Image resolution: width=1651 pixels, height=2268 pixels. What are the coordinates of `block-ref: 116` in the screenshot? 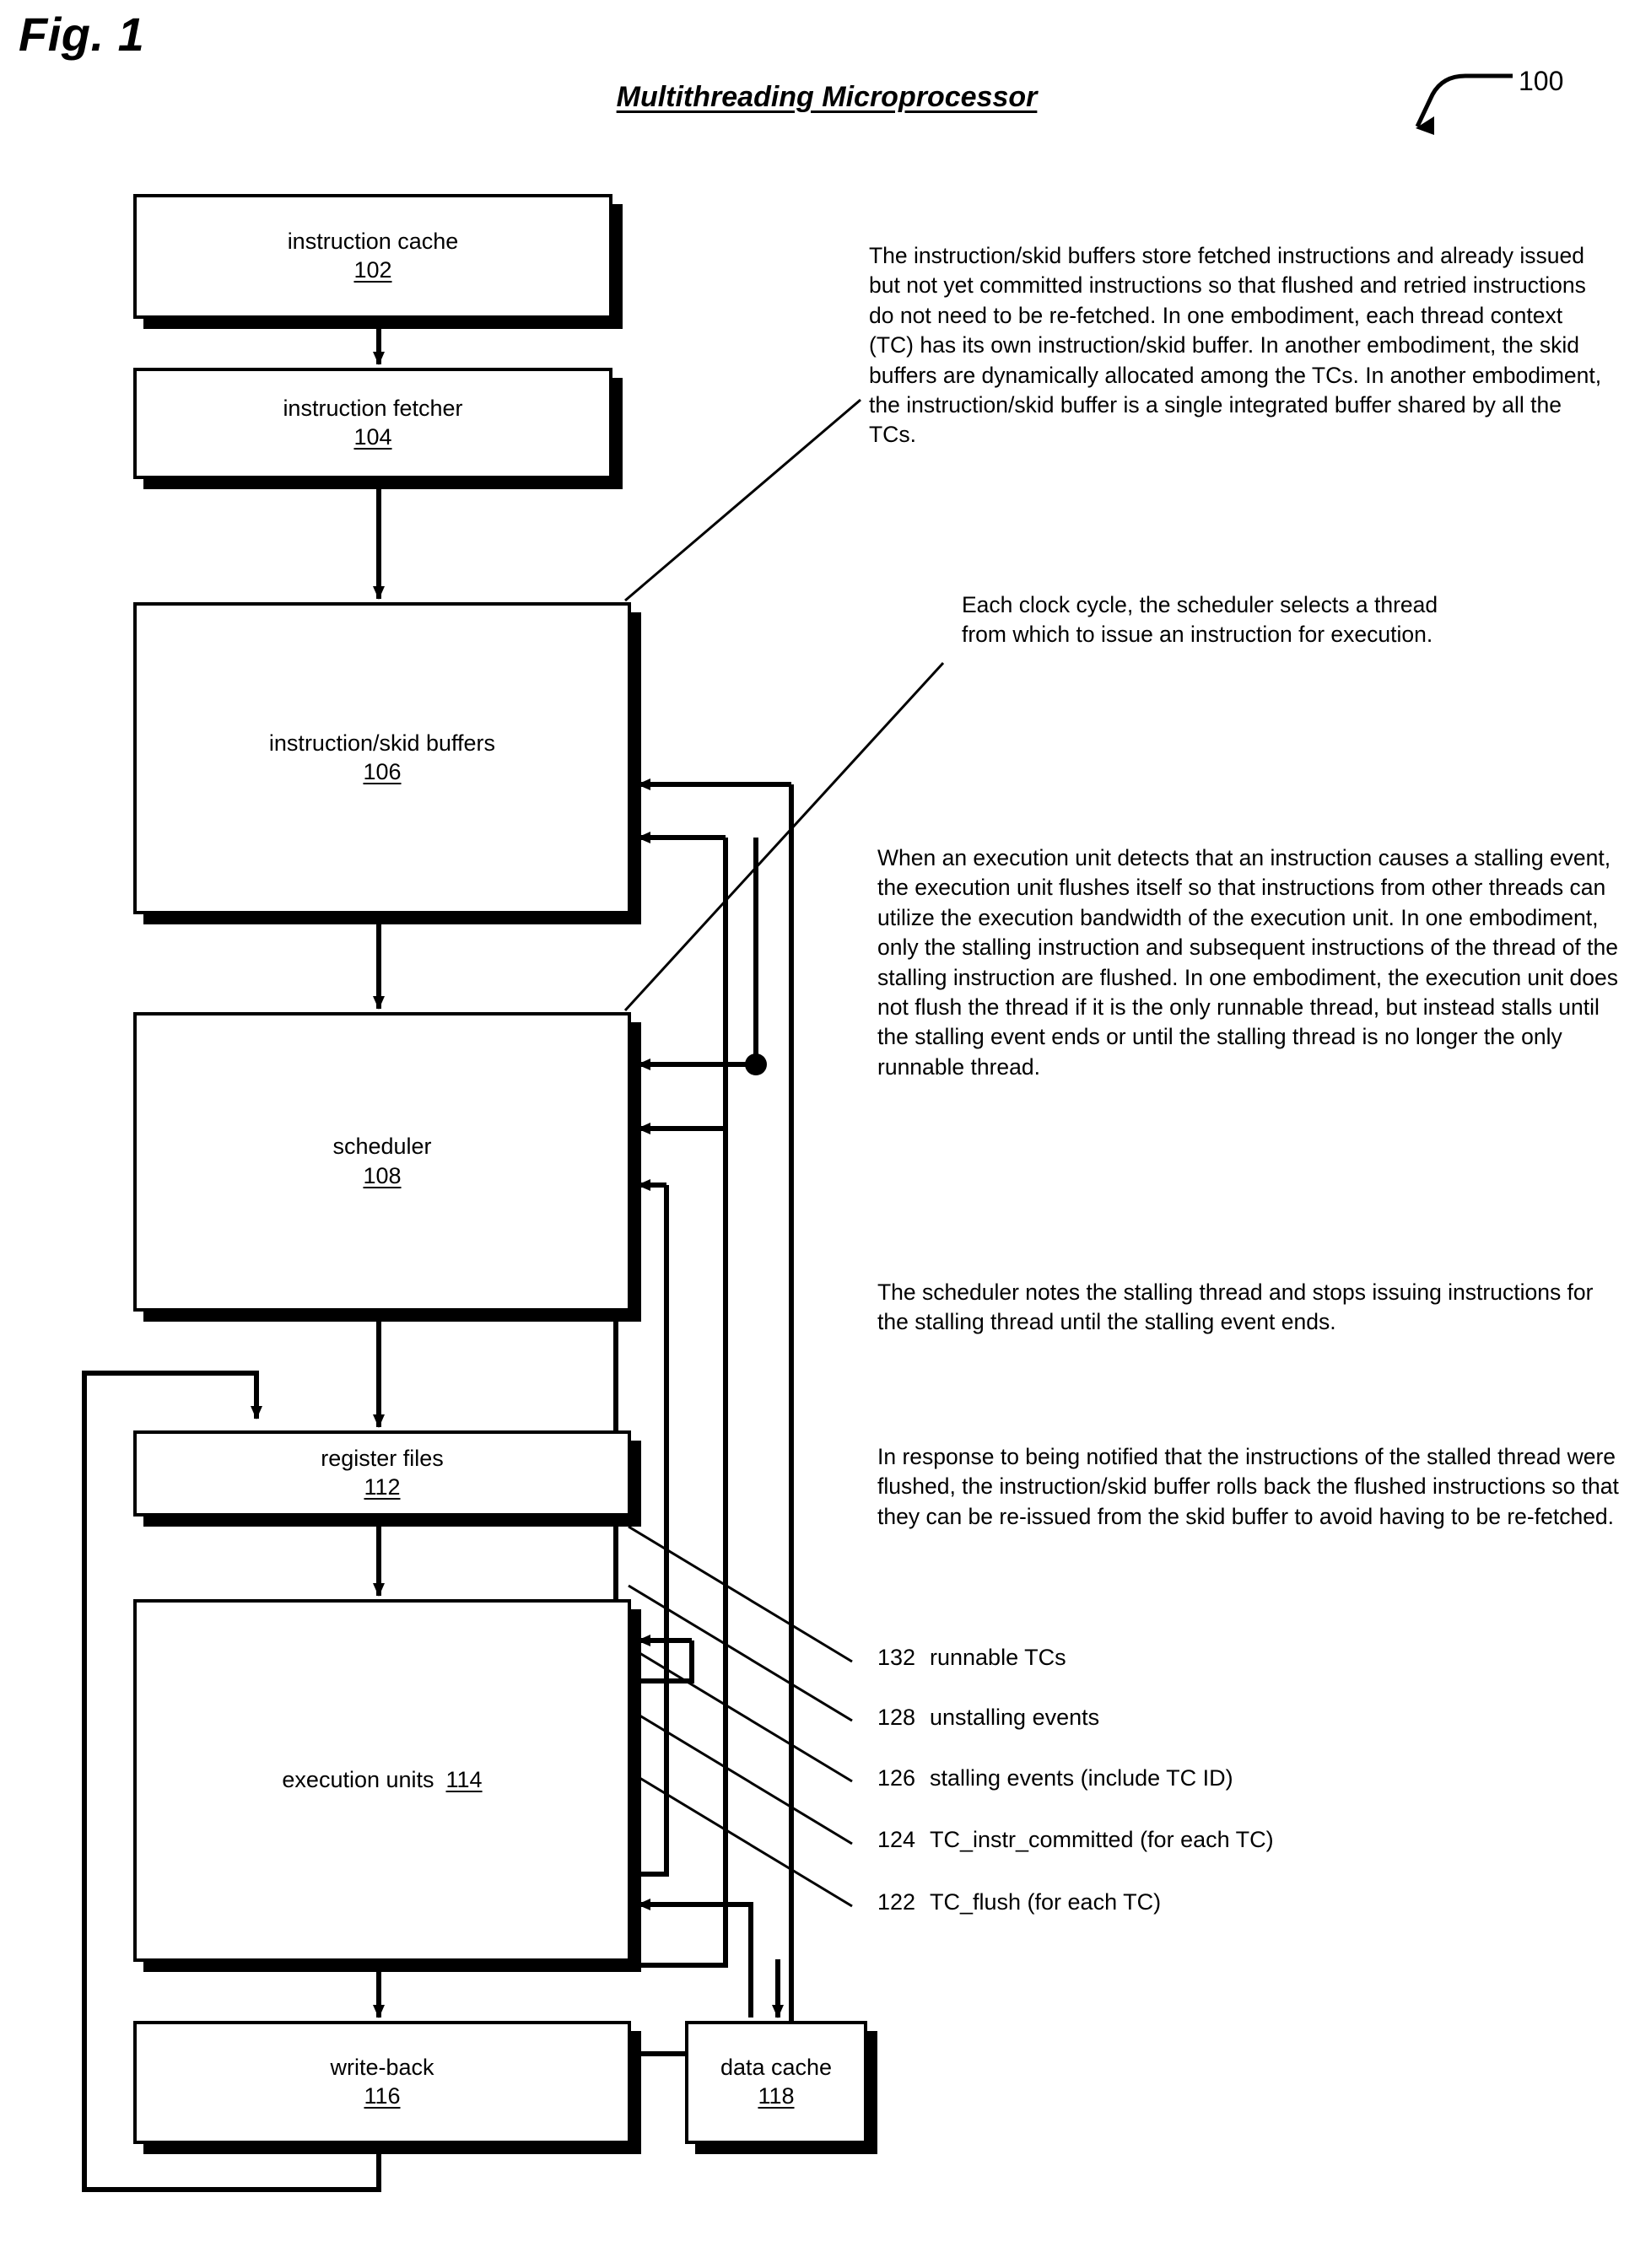 It's located at (382, 2096).